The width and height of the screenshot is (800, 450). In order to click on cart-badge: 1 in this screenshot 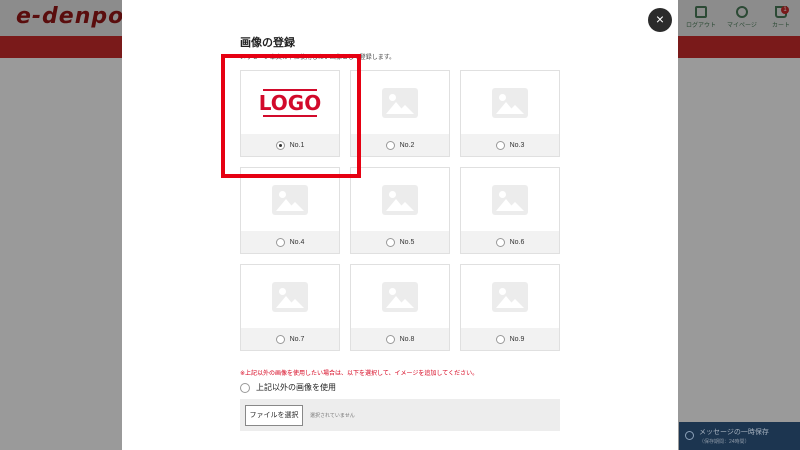, I will do `click(785, 10)`.